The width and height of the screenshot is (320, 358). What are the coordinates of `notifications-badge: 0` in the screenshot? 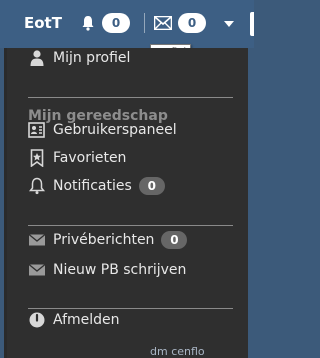 It's located at (151, 186).